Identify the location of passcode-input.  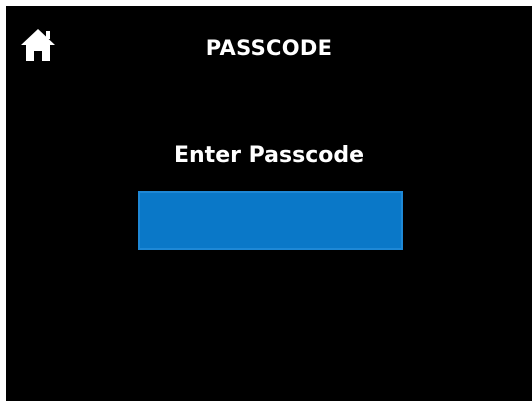
(270, 220).